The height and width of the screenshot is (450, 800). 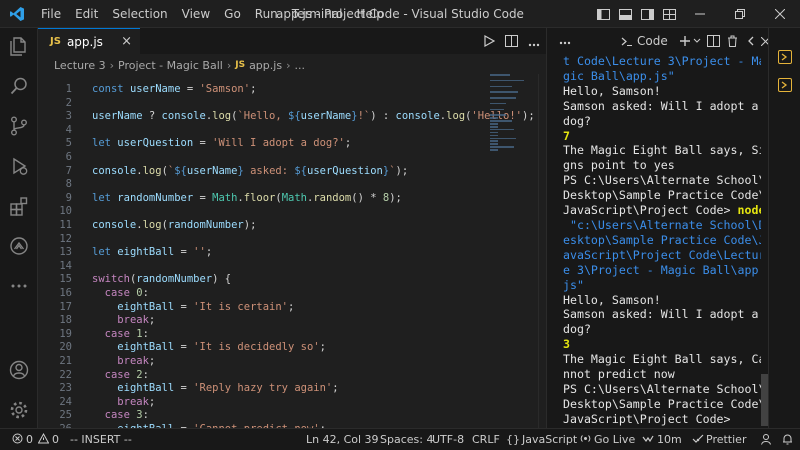 What do you see at coordinates (700, 14) in the screenshot?
I see `minimize-icon` at bounding box center [700, 14].